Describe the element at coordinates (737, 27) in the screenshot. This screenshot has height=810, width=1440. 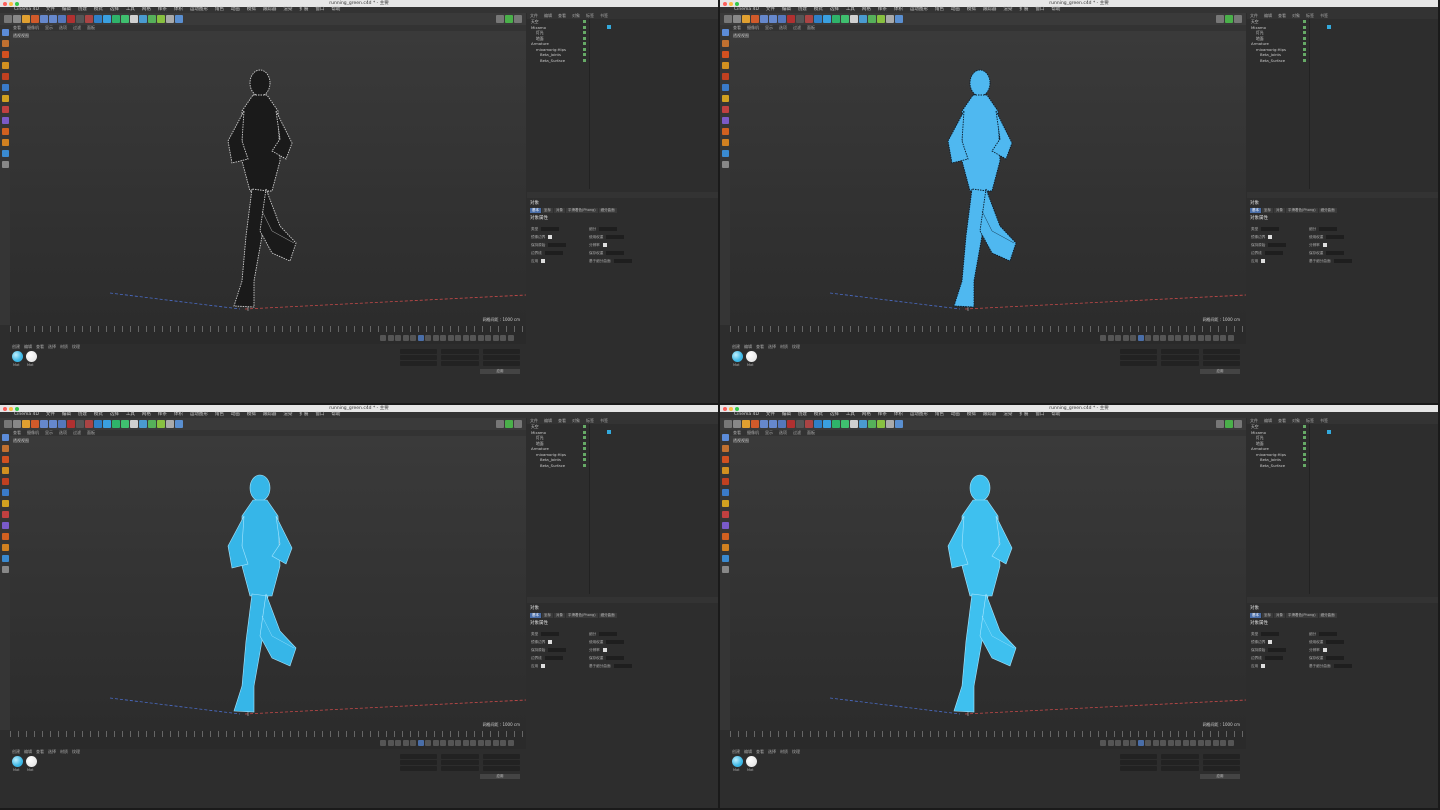
I see `viewport-menu-item: 查看` at that location.